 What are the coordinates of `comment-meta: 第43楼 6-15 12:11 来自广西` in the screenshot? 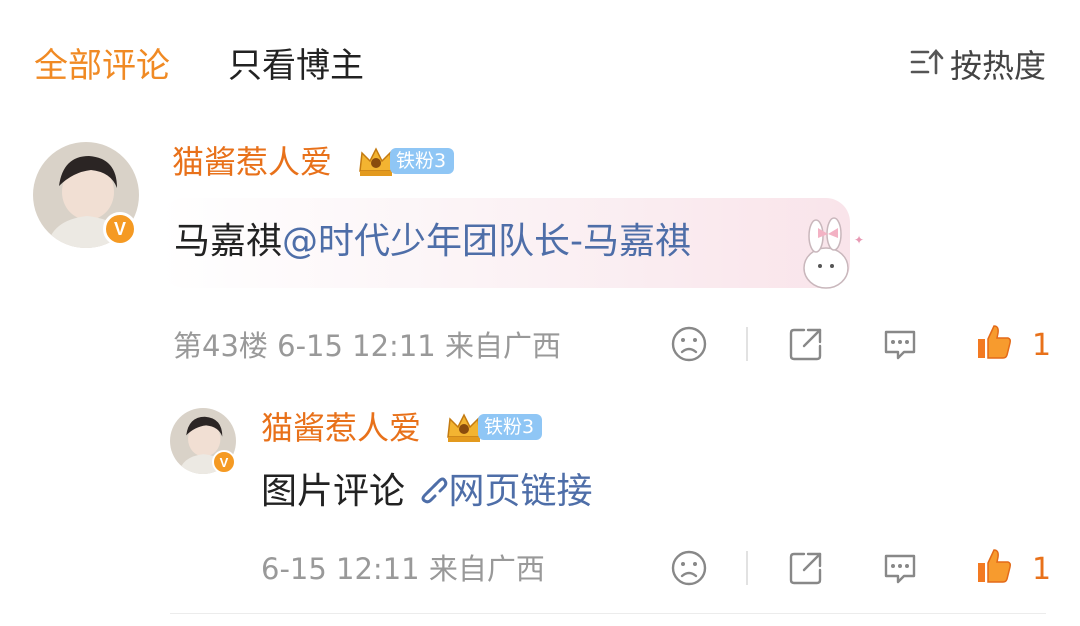 It's located at (367, 346).